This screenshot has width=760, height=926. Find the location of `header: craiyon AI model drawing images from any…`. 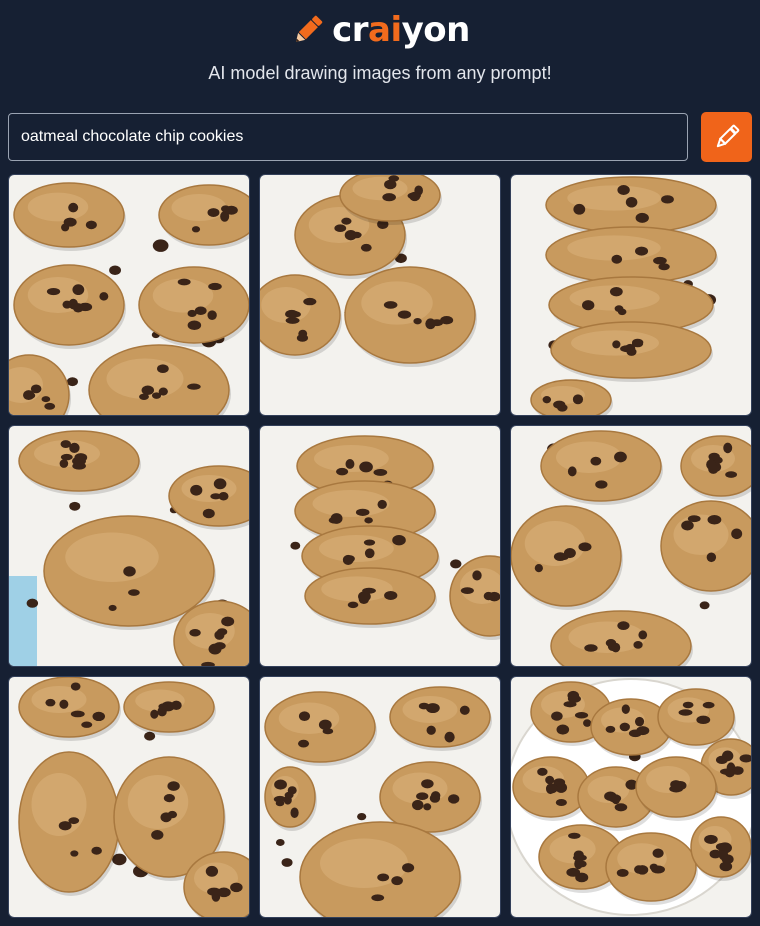

header: craiyon AI model drawing images from any… is located at coordinates (380, 50).